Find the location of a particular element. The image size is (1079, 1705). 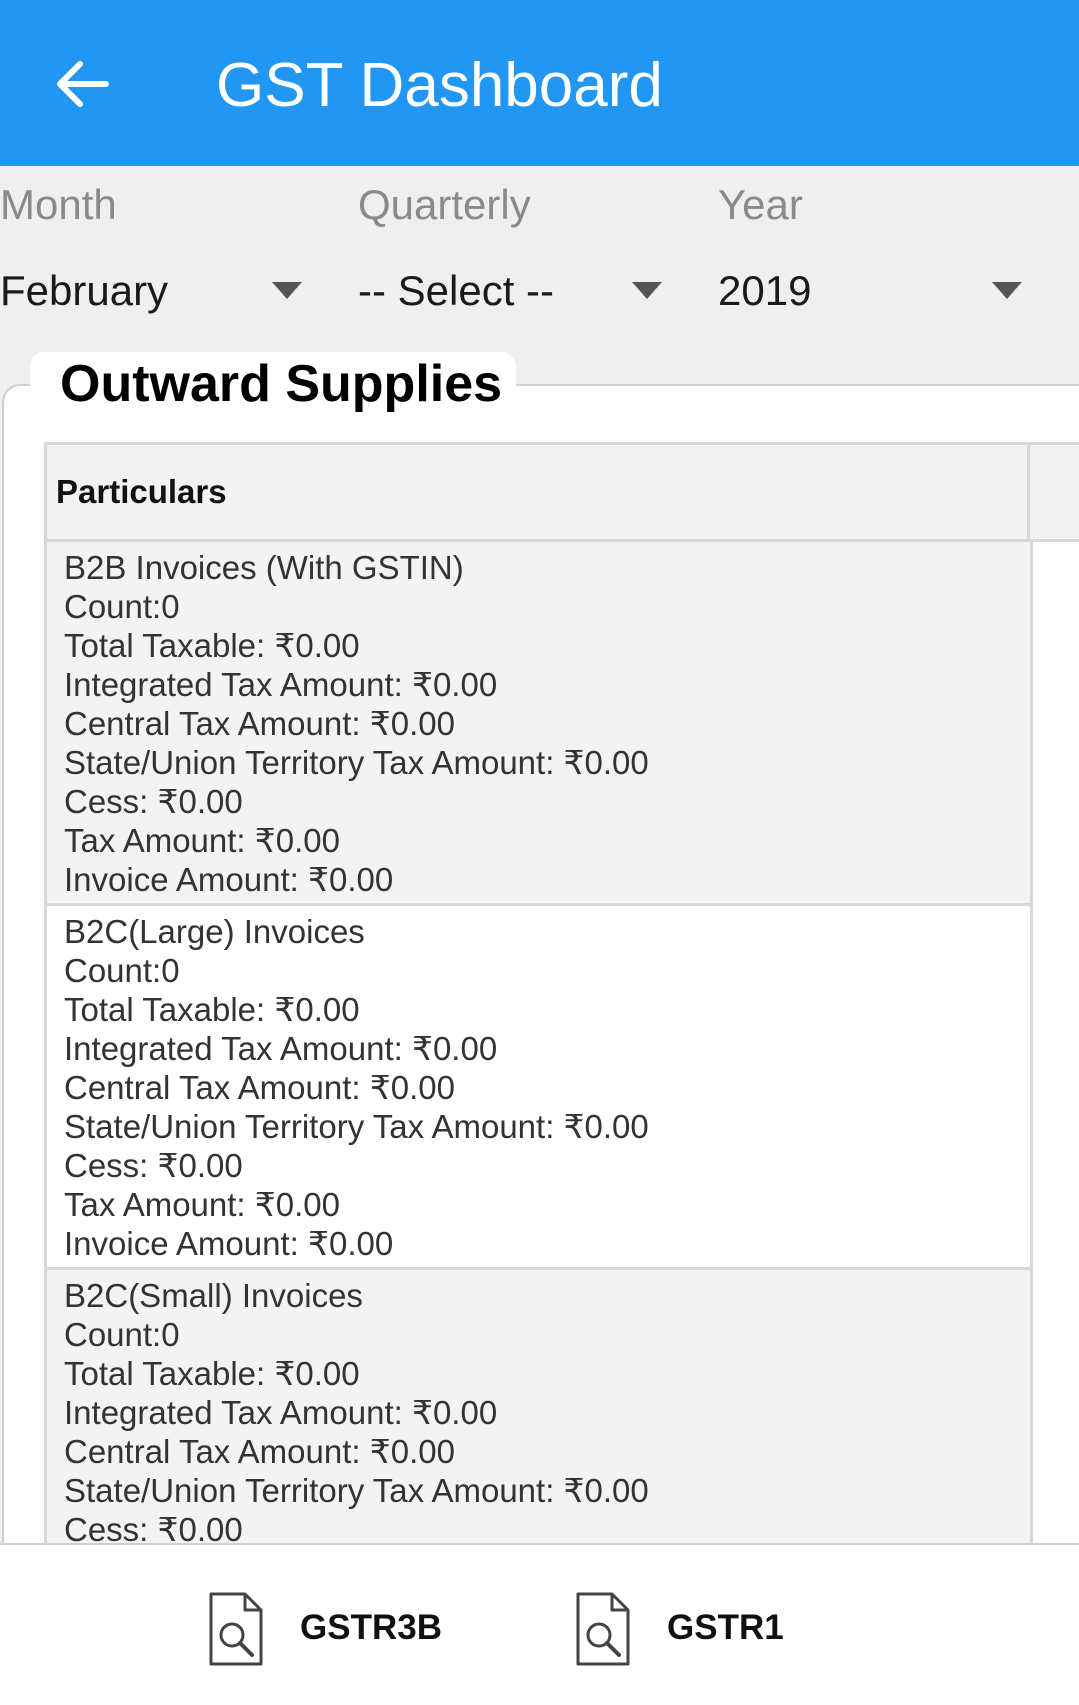

month-chevron-down-icon is located at coordinates (287, 290).